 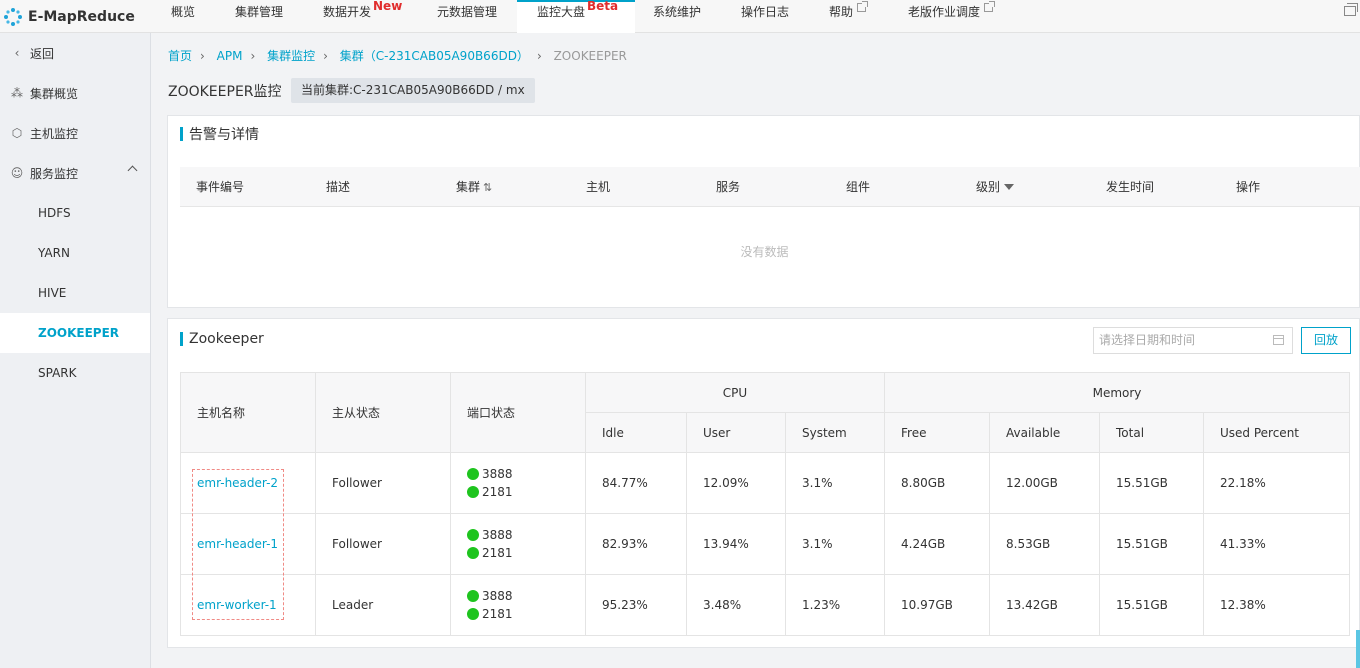 I want to click on nav-metadata-management: 元数据管理, so click(x=467, y=16).